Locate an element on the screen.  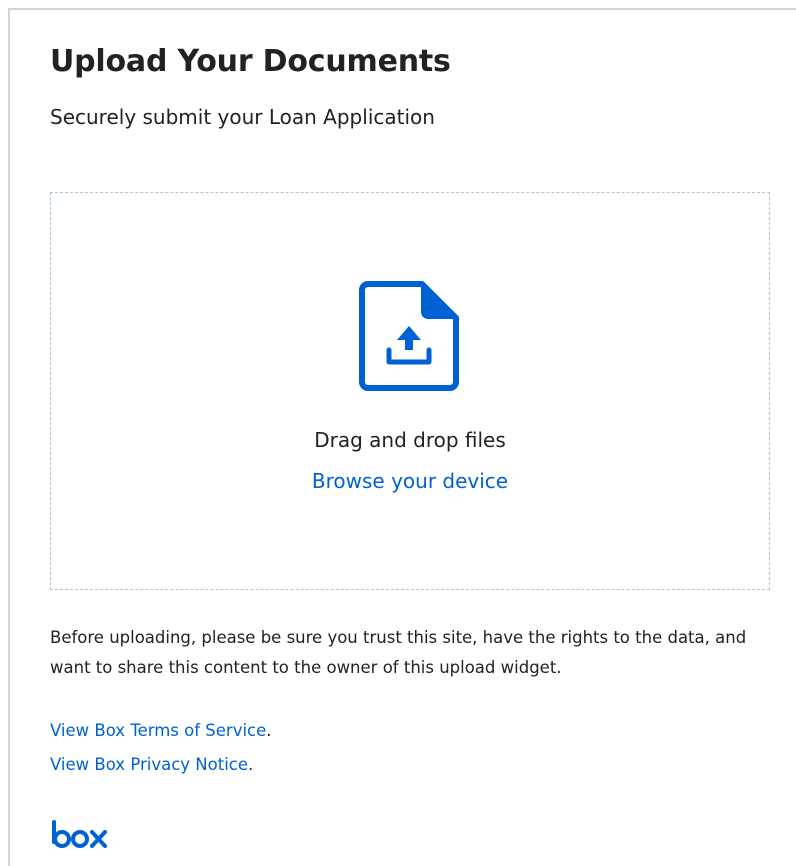
terms-period: . is located at coordinates (269, 730).